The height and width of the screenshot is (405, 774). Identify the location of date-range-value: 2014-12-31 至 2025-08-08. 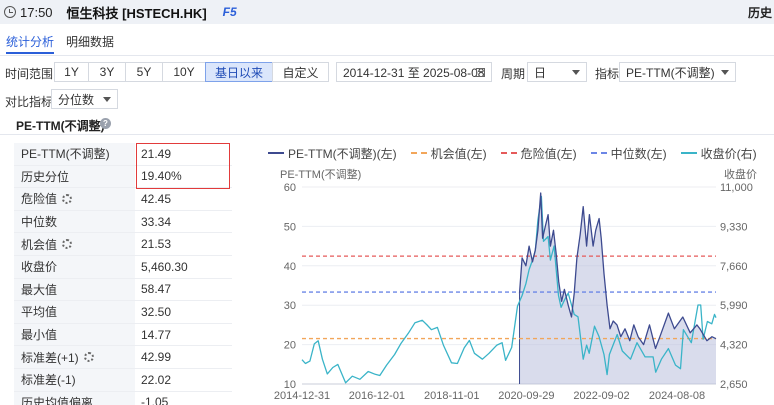
(414, 72).